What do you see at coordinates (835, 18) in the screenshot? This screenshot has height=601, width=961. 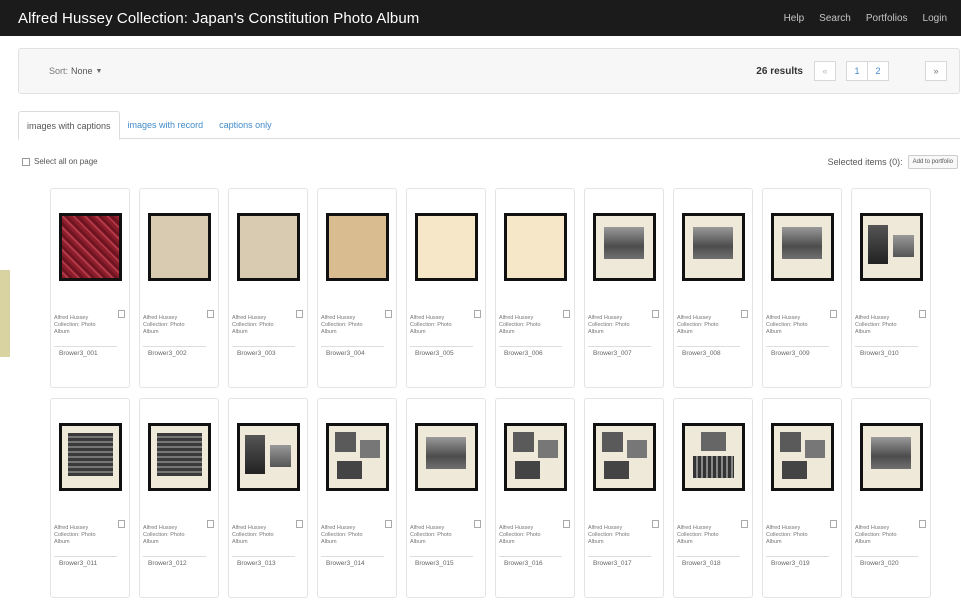 I see `nav-search-link: Search` at bounding box center [835, 18].